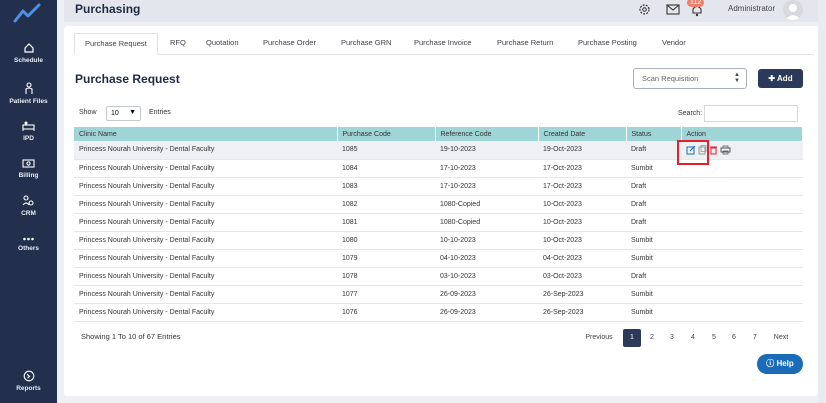  I want to click on sidebar-item-others: Others, so click(28, 244).